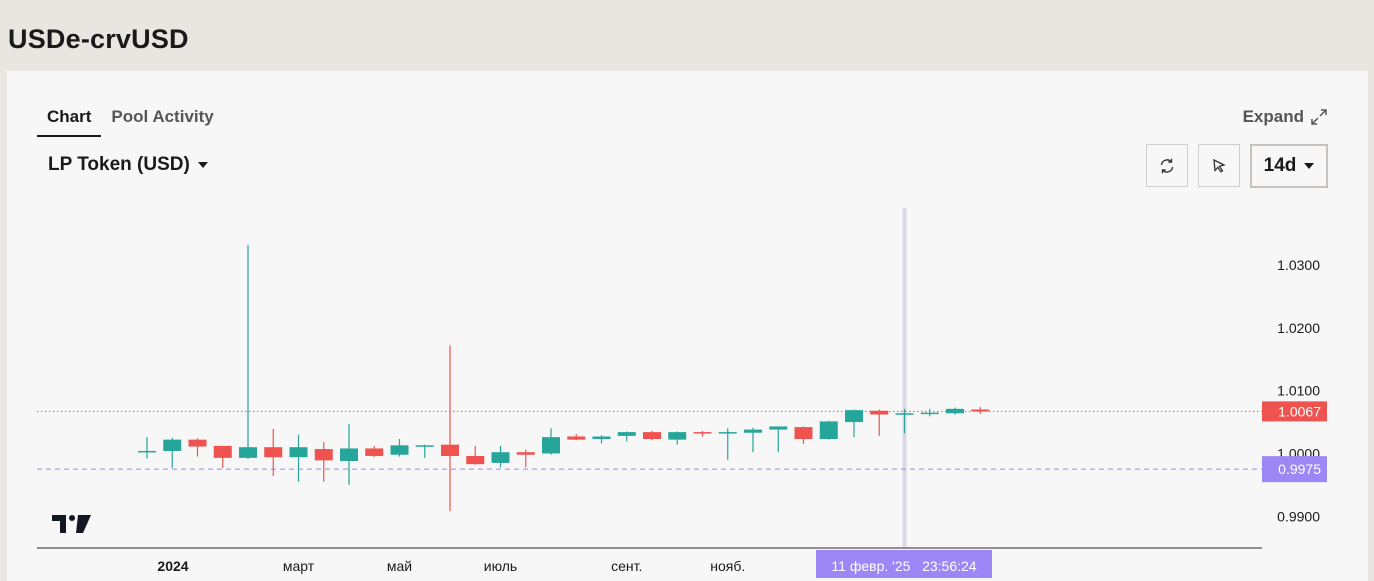 This screenshot has width=1374, height=581. Describe the element at coordinates (1299, 411) in the screenshot. I see `last-price-label: 1.0067` at that location.